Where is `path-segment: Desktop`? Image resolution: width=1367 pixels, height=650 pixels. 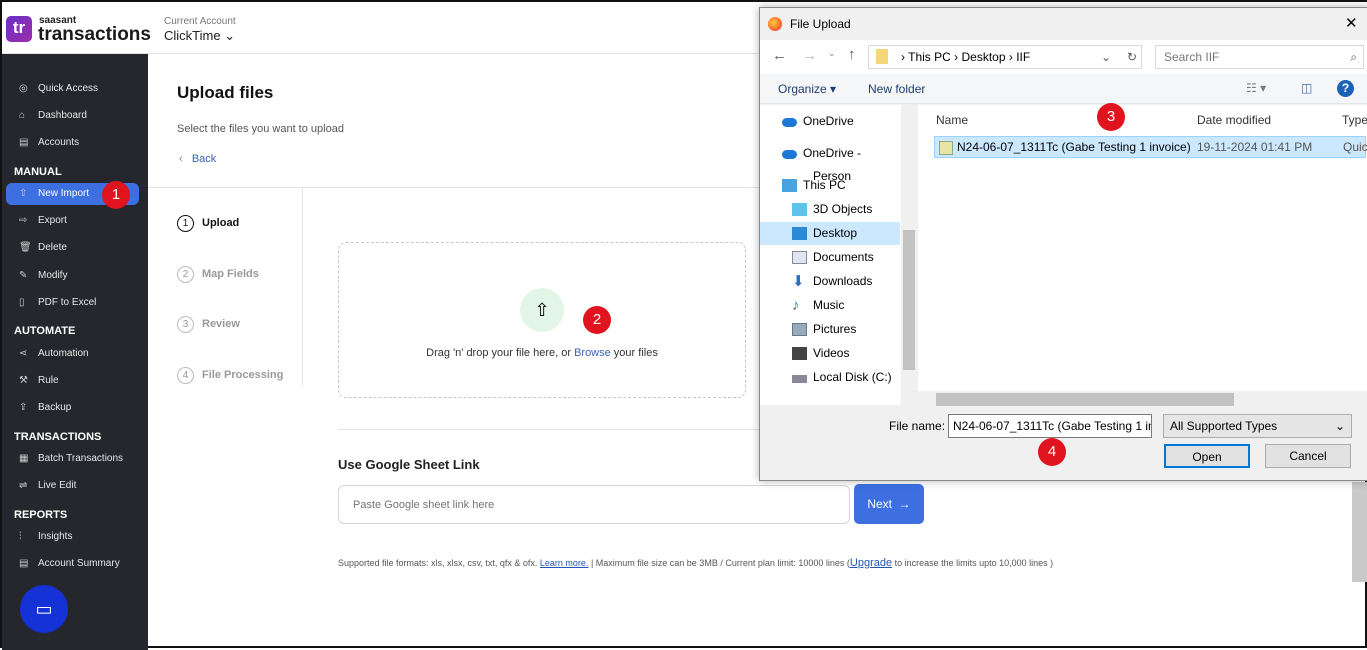
path-segment: Desktop is located at coordinates (983, 57).